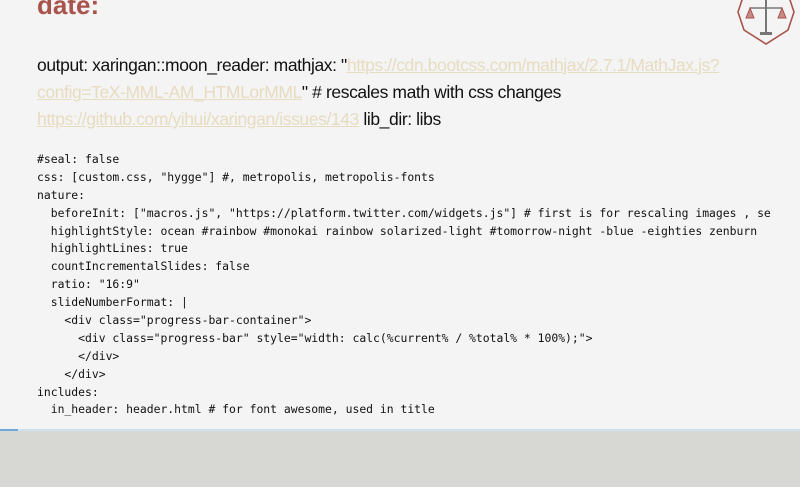  What do you see at coordinates (68, 10) in the screenshot?
I see `slide-heading: date:` at bounding box center [68, 10].